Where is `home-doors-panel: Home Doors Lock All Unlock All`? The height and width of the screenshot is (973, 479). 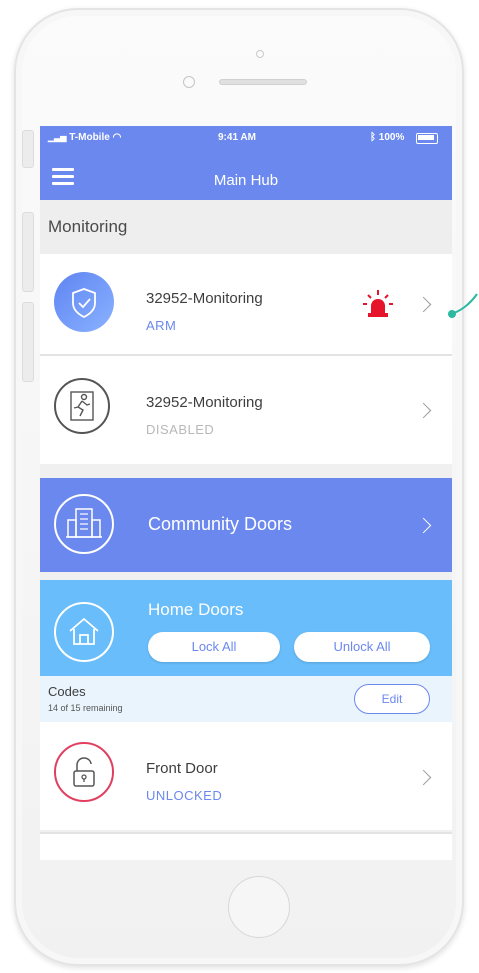 home-doors-panel: Home Doors Lock All Unlock All is located at coordinates (246, 628).